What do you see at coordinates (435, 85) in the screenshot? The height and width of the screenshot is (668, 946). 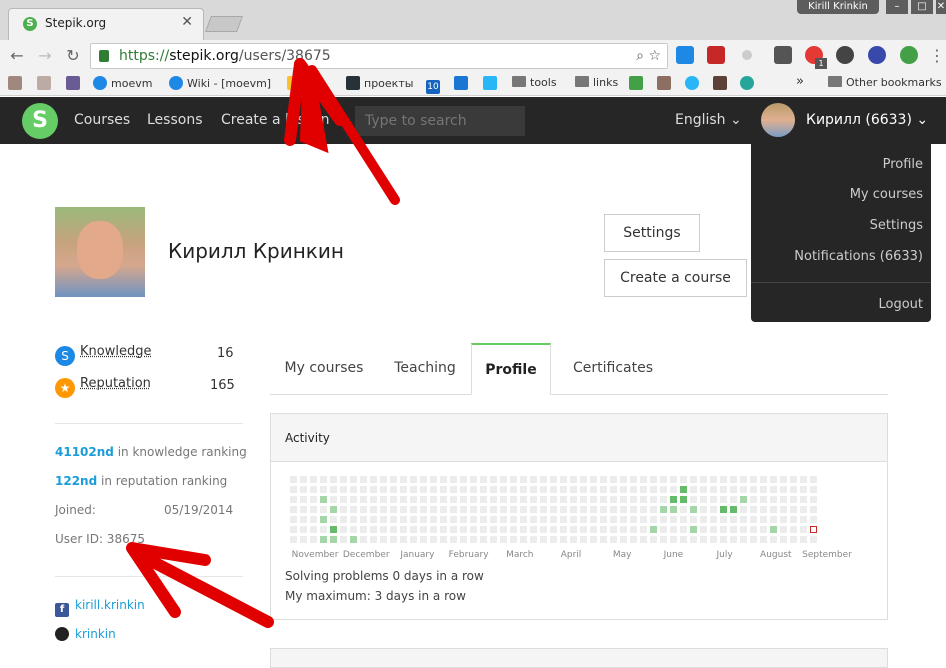 I see `bookmark-10: 10` at bounding box center [435, 85].